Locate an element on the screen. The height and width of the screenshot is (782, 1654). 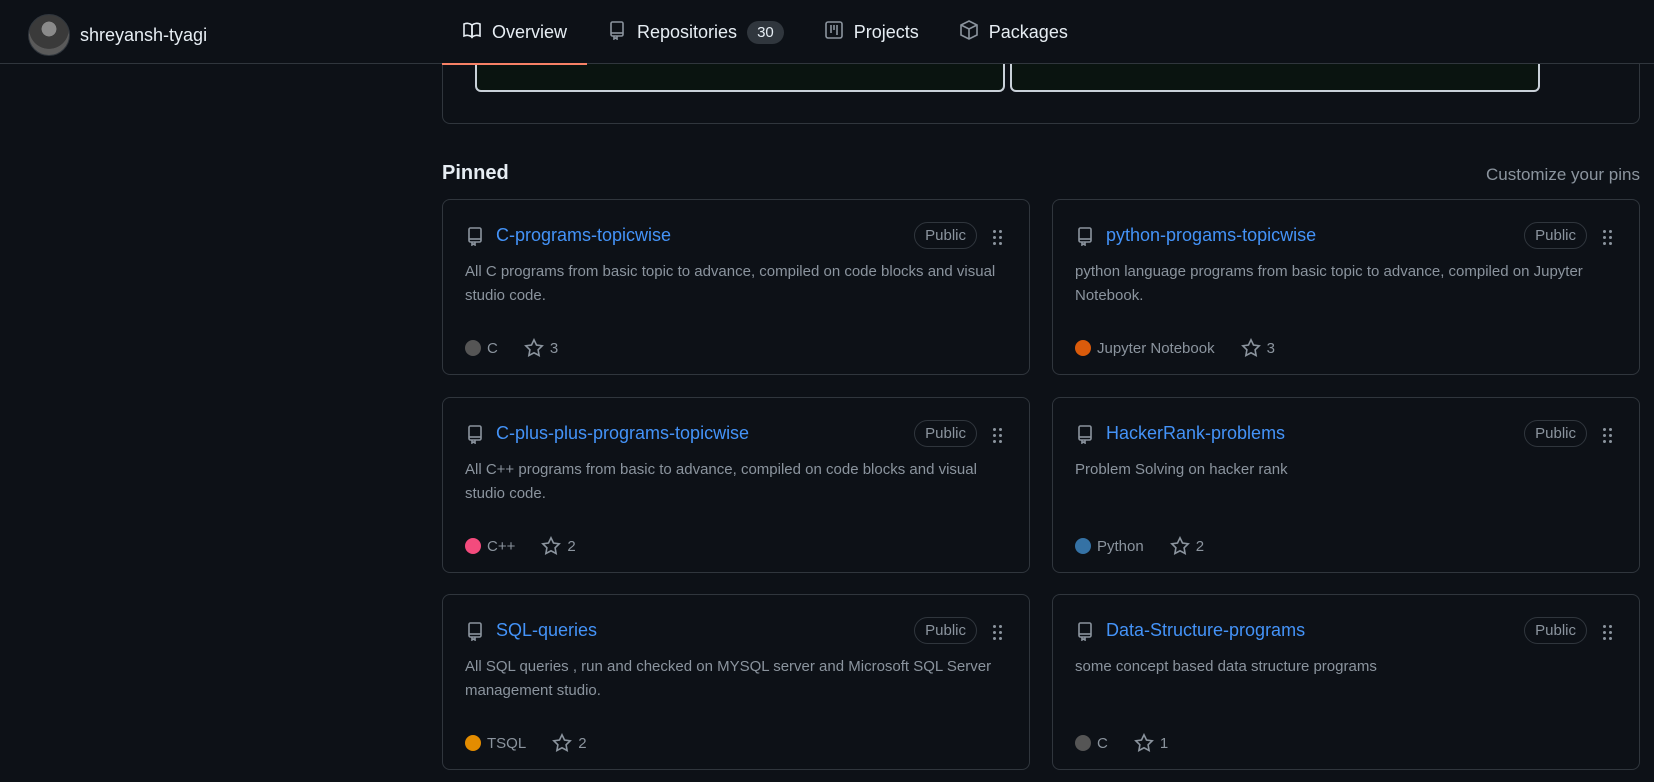
repo-meta: Python 2 is located at coordinates (1139, 546).